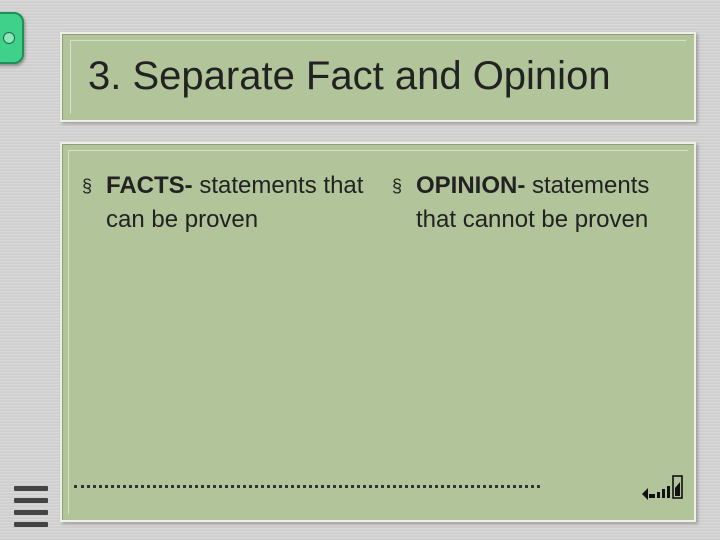  What do you see at coordinates (662, 487) in the screenshot?
I see `signal-icon` at bounding box center [662, 487].